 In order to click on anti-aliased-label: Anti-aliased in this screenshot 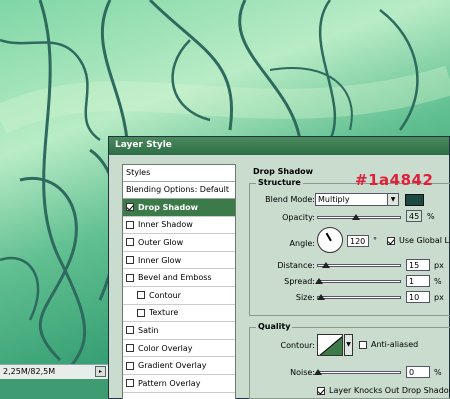, I will do `click(395, 344)`.